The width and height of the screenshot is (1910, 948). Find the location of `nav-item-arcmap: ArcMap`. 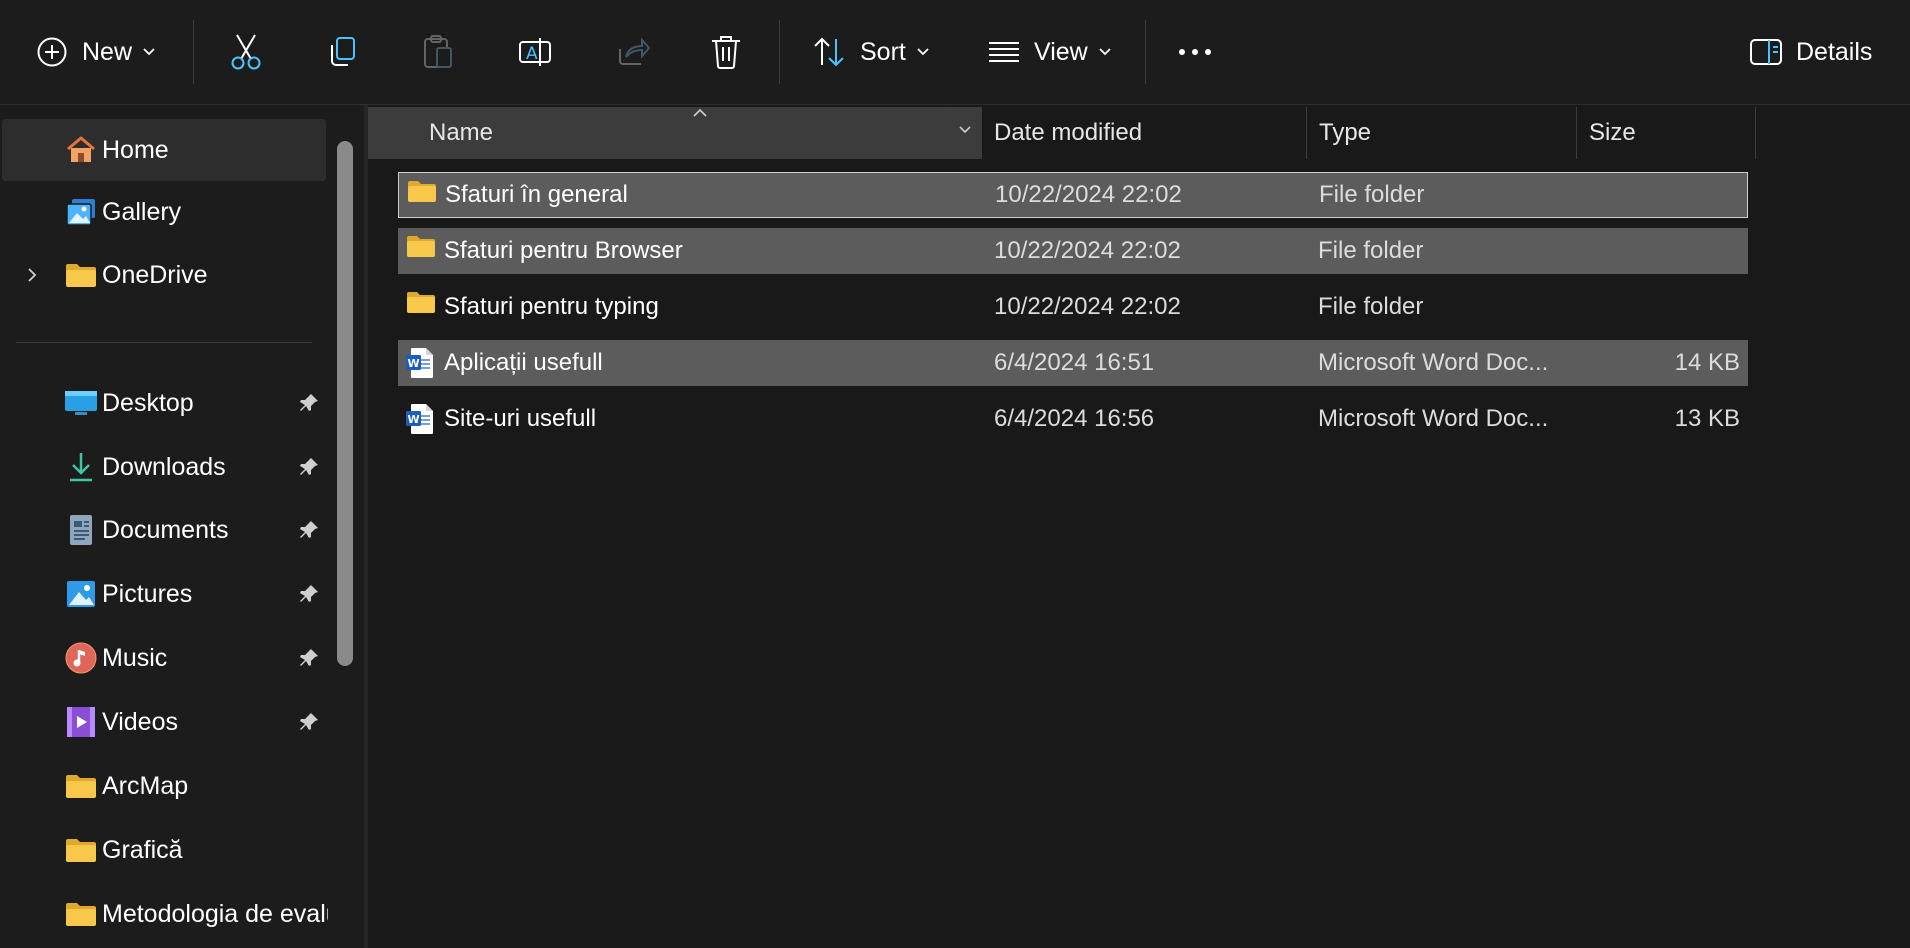

nav-item-arcmap: ArcMap is located at coordinates (164, 786).